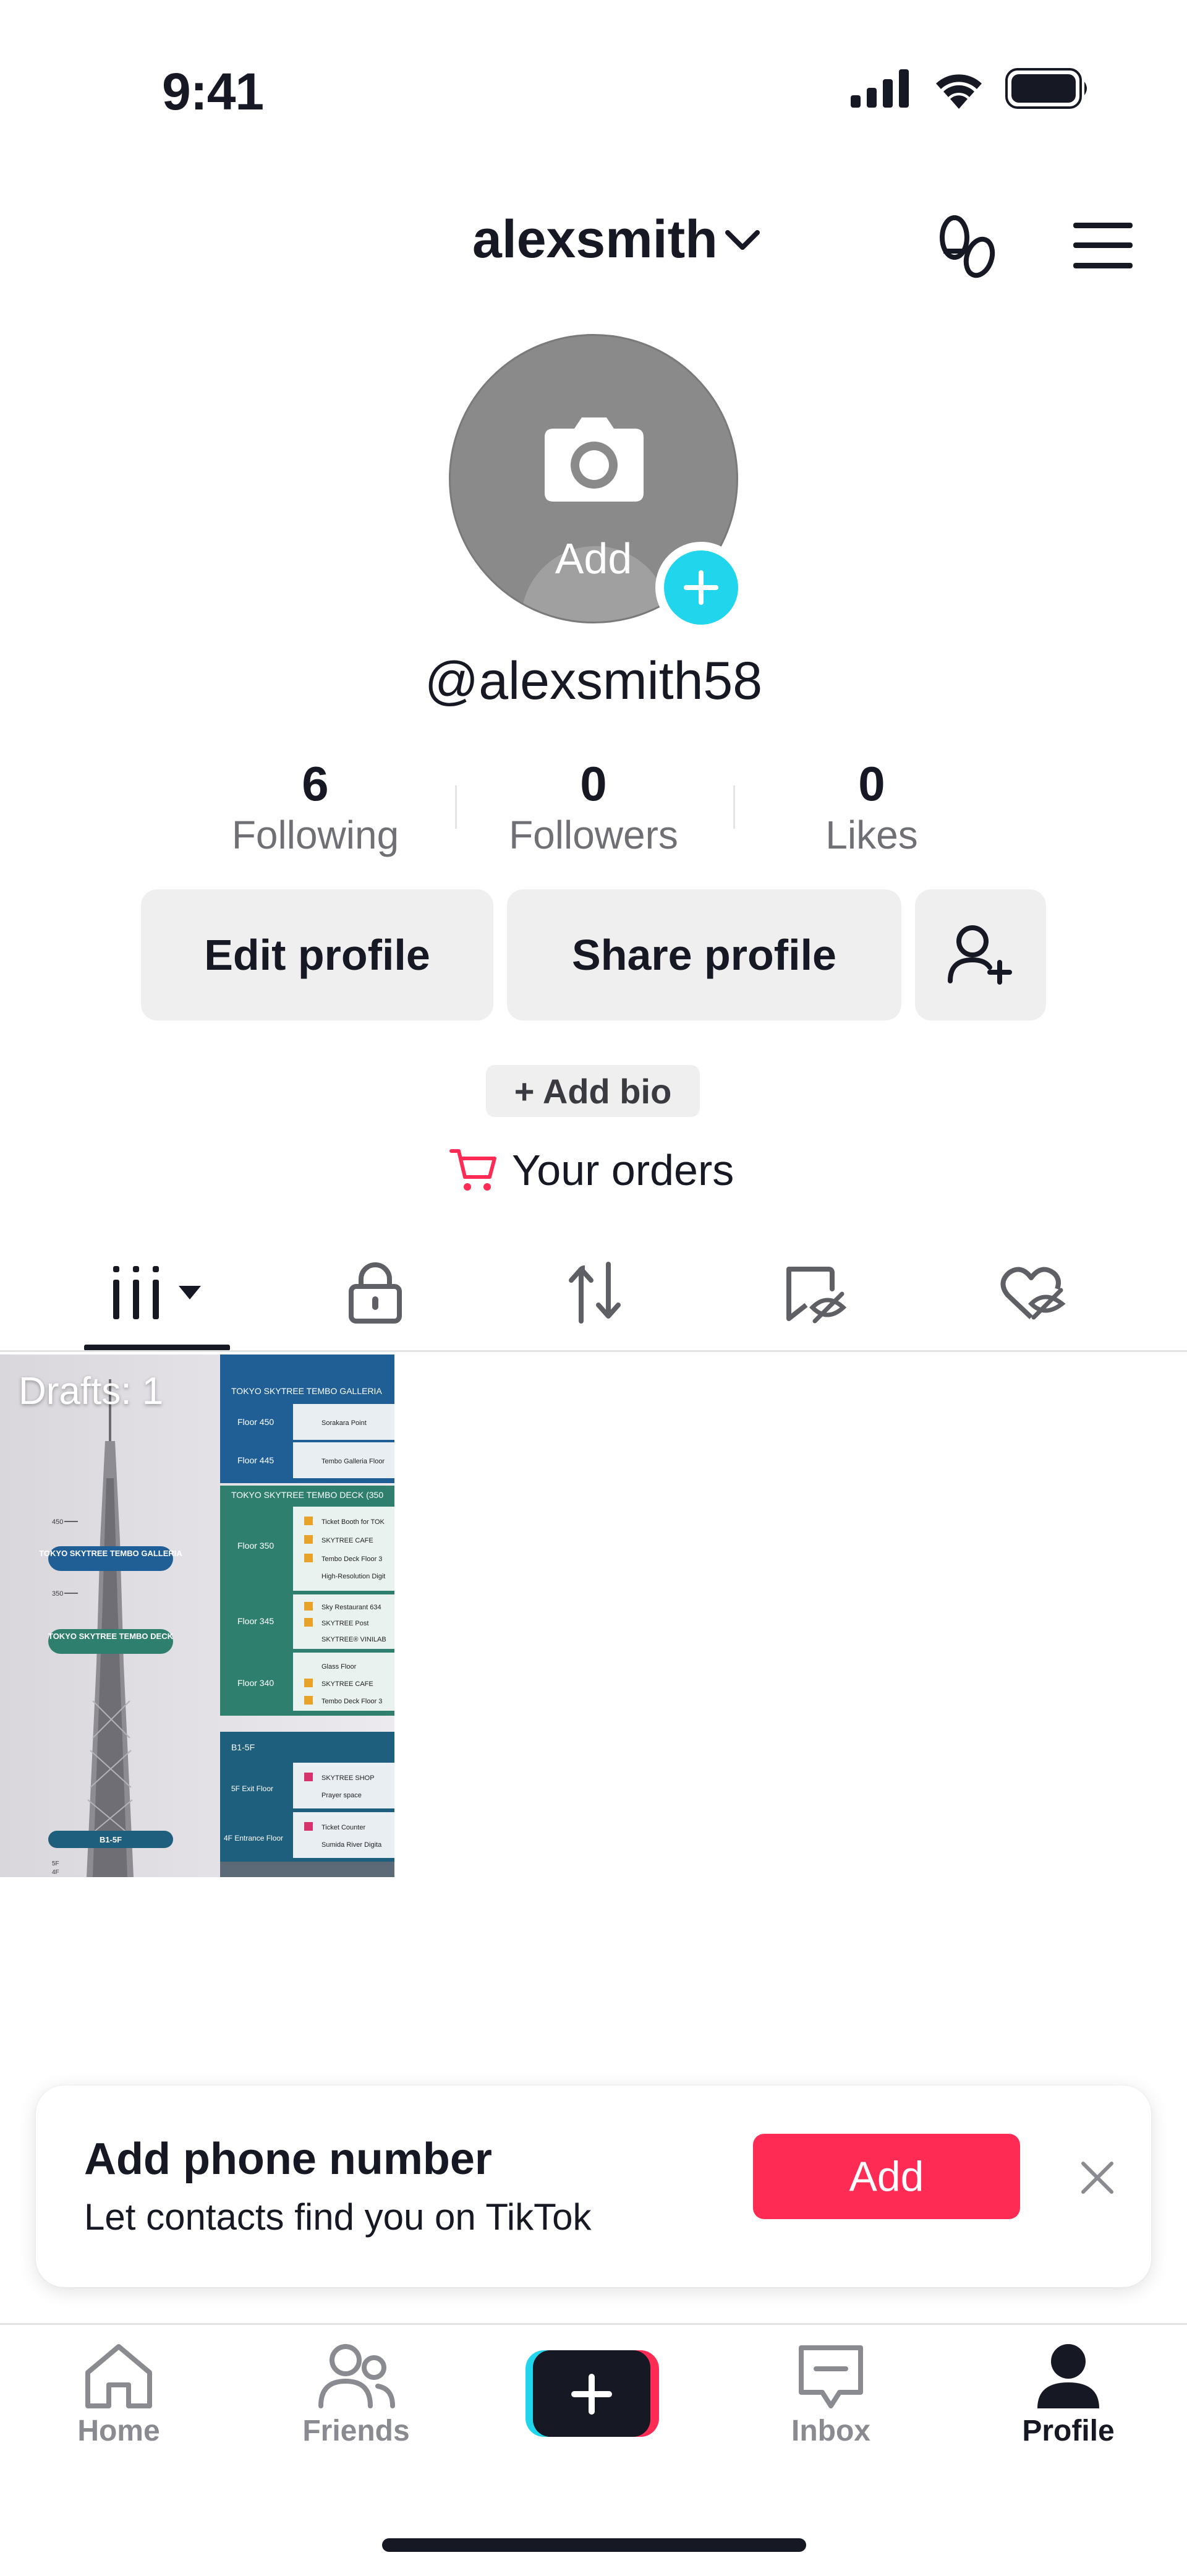  Describe the element at coordinates (339, 1667) in the screenshot. I see `deck-item: Glass Floor` at that location.